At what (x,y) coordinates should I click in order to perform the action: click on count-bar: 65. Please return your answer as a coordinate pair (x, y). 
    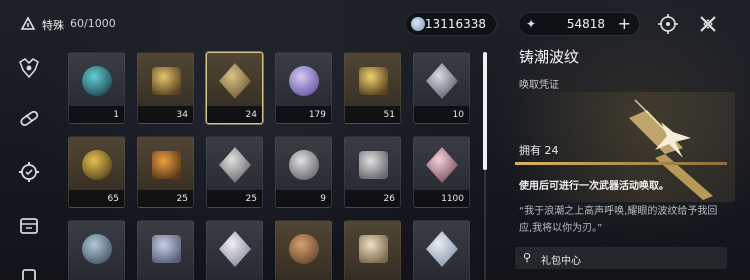
    Looking at the image, I should click on (96, 198).